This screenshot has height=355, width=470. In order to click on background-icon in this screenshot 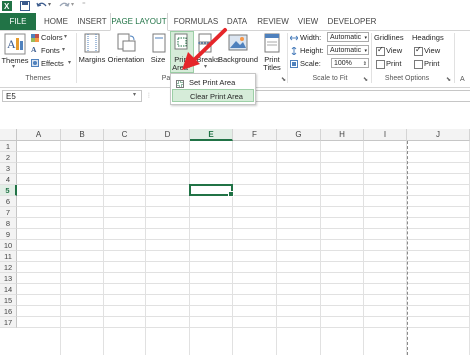, I will do `click(238, 43)`.